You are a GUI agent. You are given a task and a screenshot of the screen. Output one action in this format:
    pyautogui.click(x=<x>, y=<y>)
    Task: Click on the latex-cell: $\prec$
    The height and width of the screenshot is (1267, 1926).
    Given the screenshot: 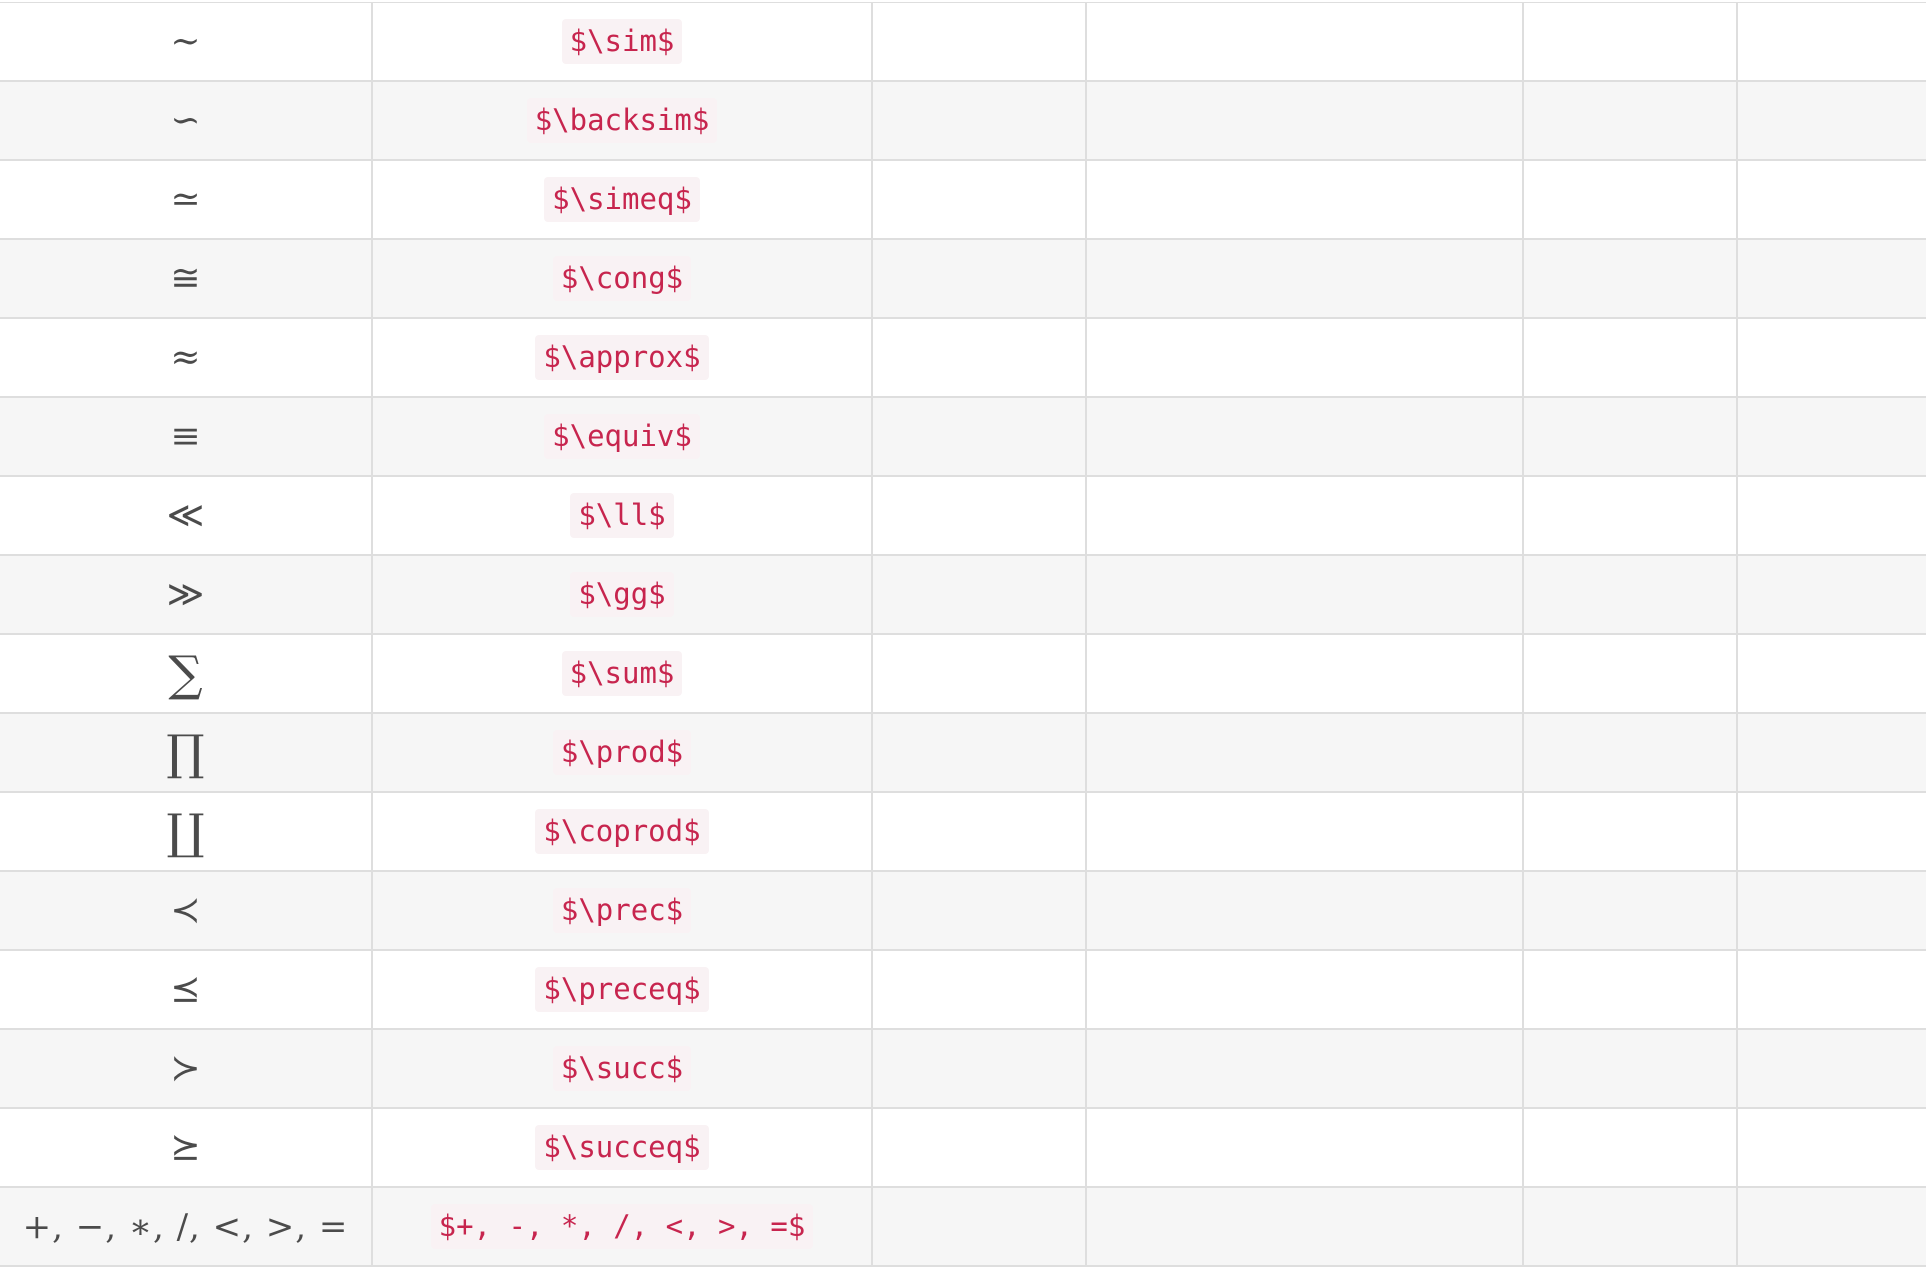 What is the action you would take?
    pyautogui.click(x=622, y=910)
    